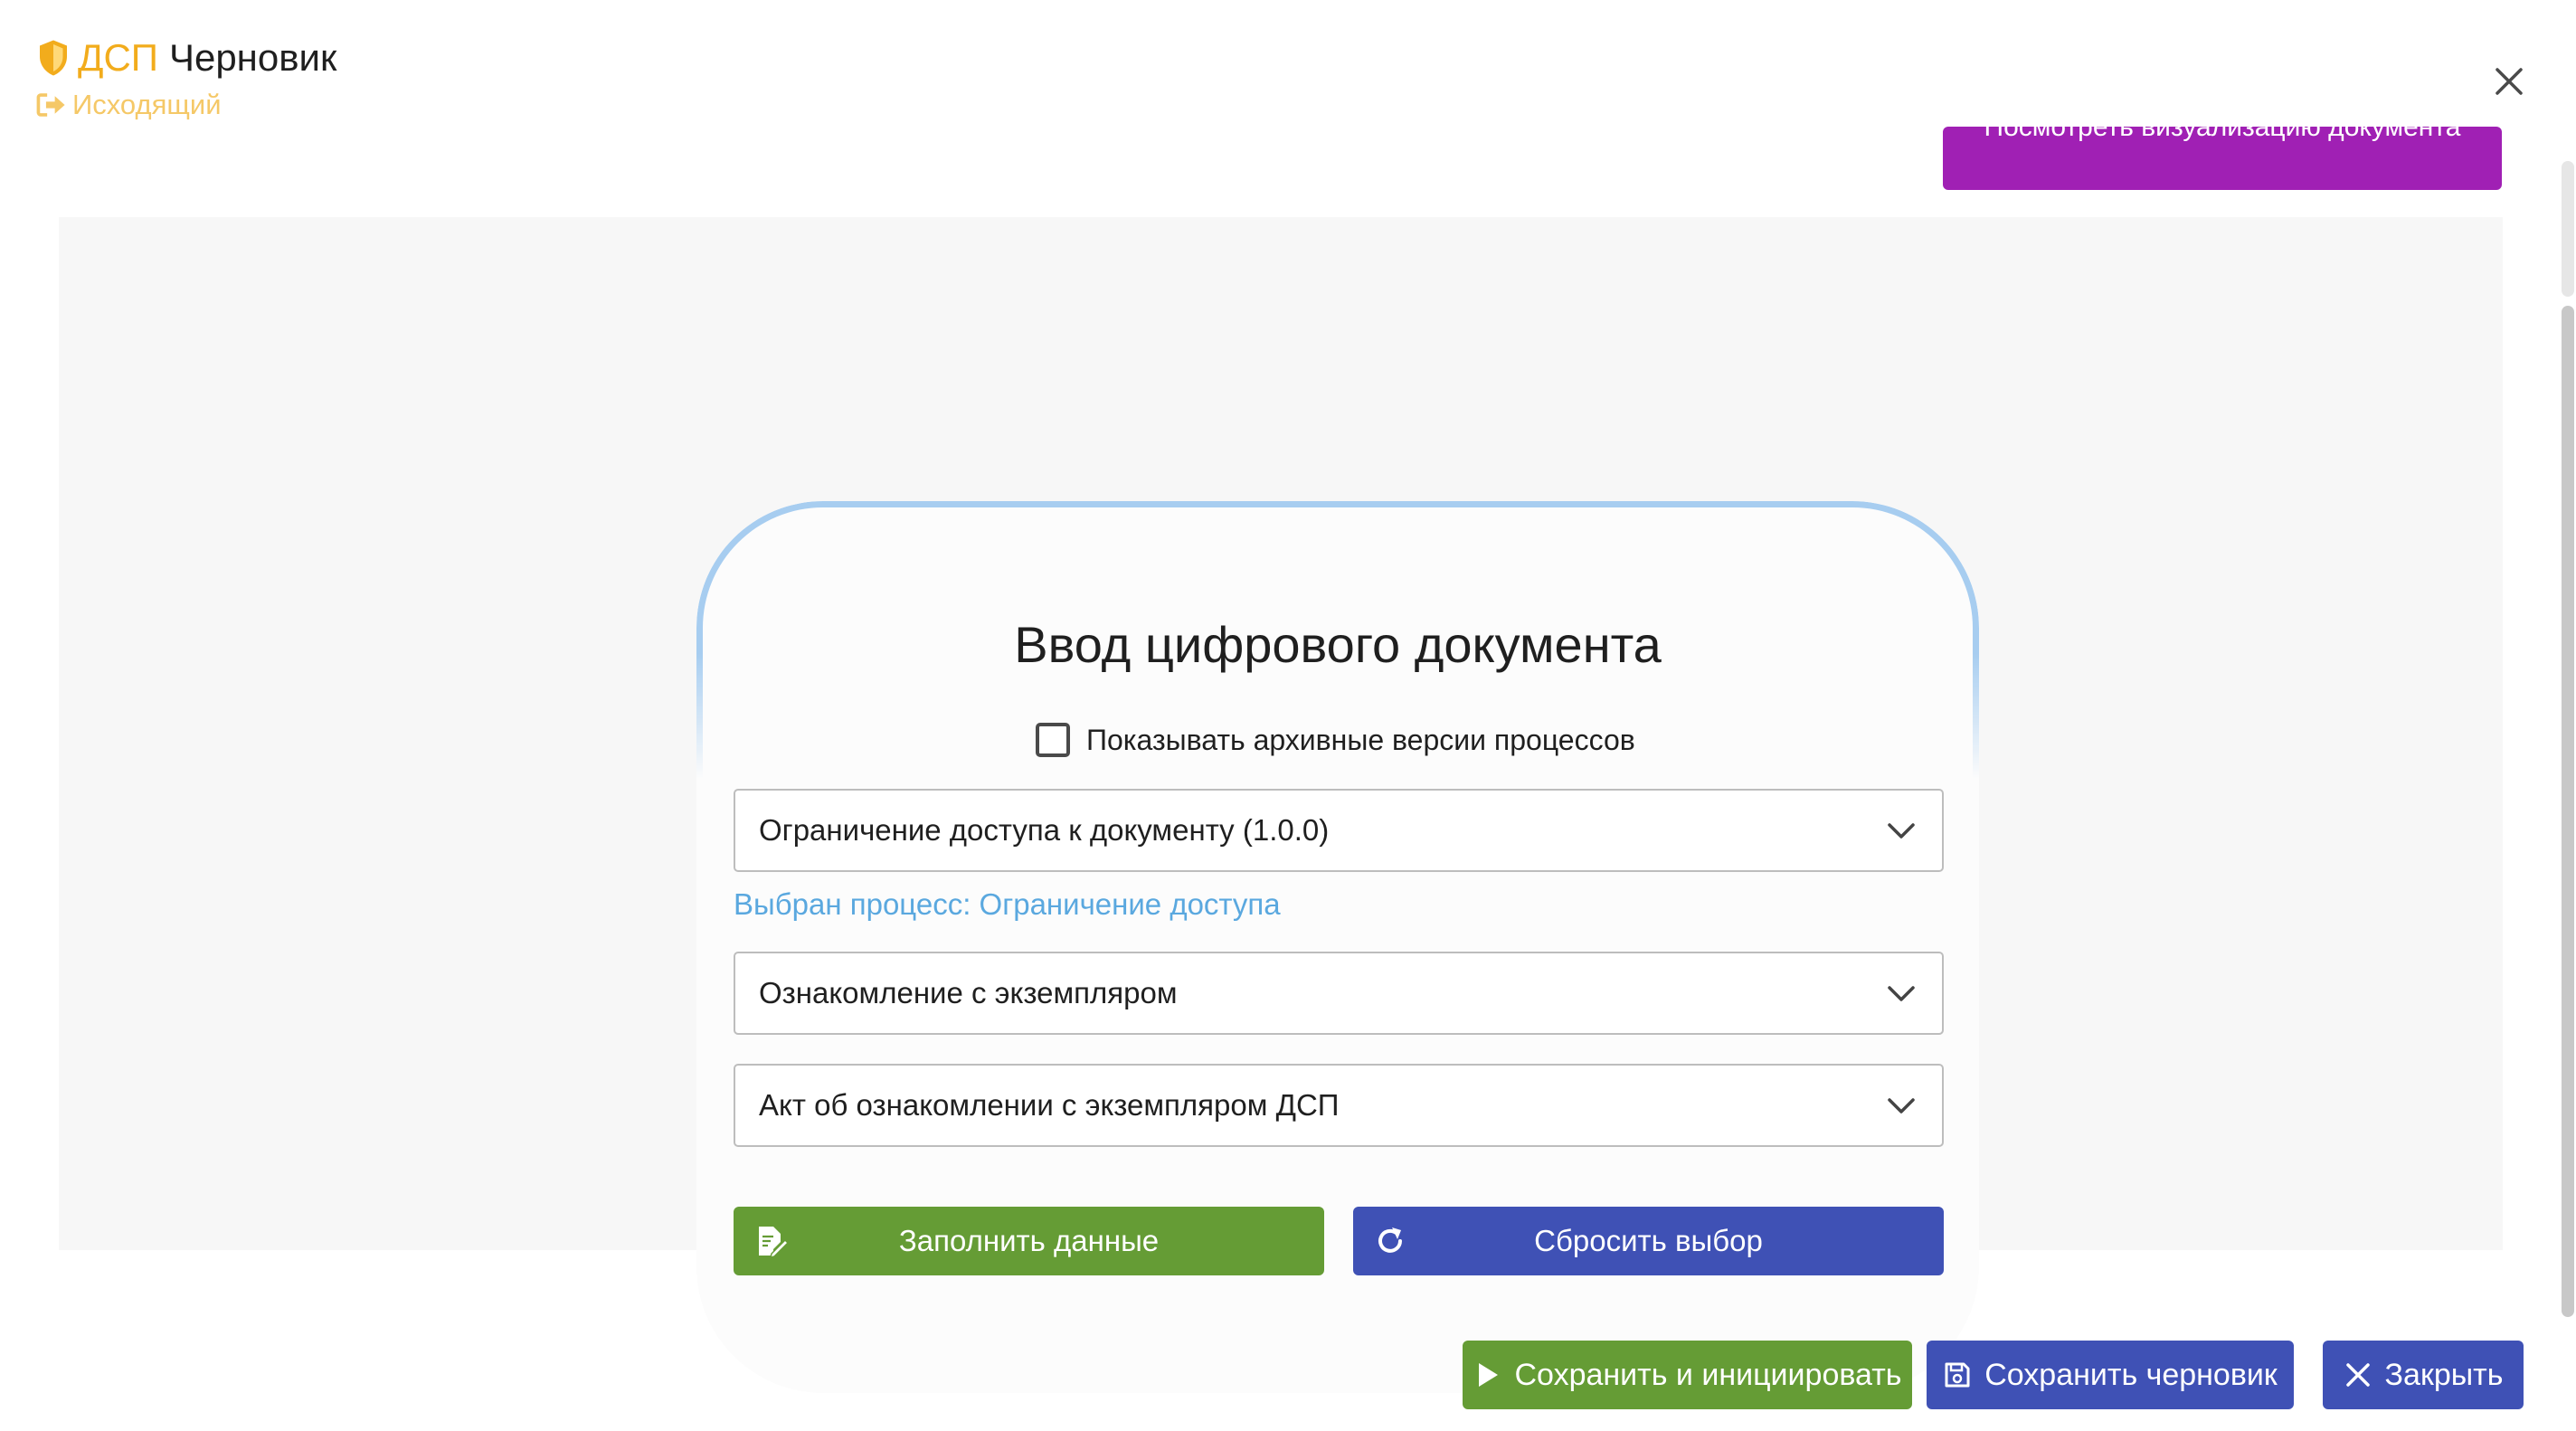  I want to click on template-select: Акт об ознакомлении с экземпляром ДСП, so click(1339, 1105).